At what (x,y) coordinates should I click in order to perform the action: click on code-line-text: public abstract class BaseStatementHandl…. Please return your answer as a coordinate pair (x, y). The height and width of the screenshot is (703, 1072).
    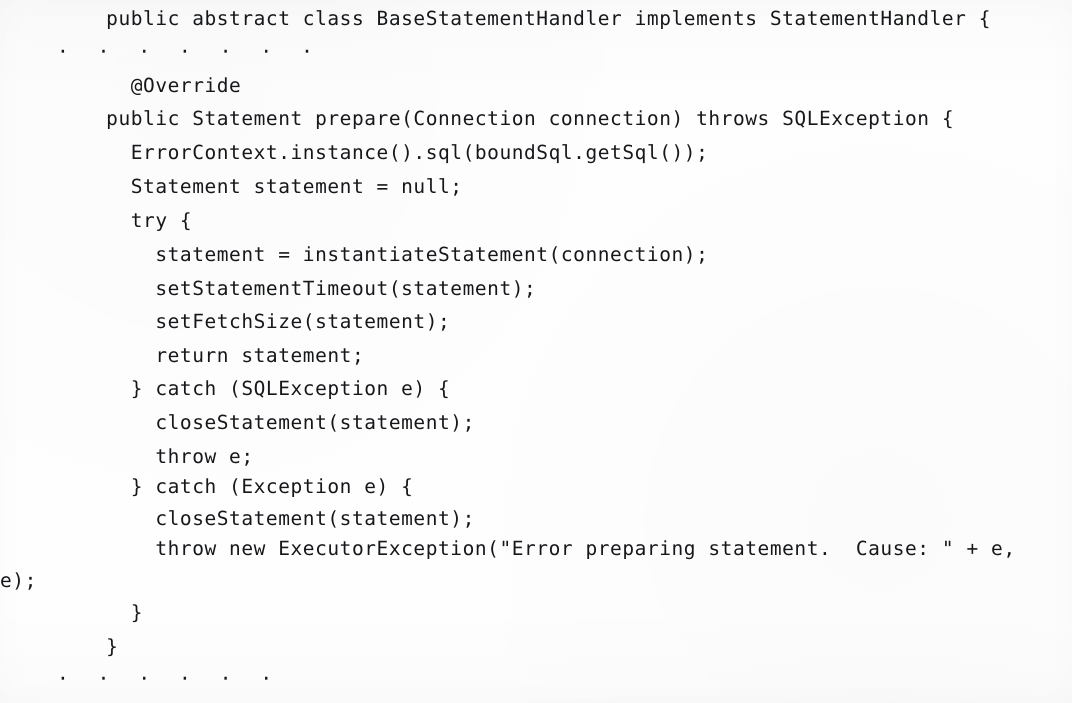
    Looking at the image, I should click on (524, 18).